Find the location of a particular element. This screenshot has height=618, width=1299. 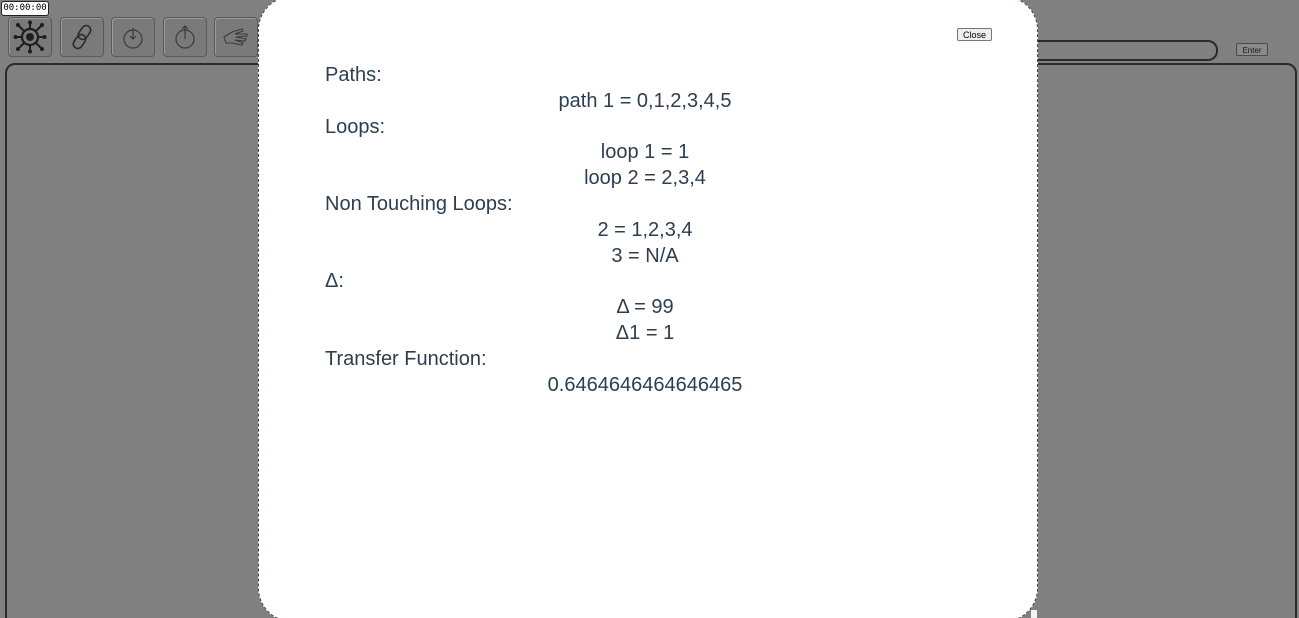

output-node-tool-button is located at coordinates (185, 37).